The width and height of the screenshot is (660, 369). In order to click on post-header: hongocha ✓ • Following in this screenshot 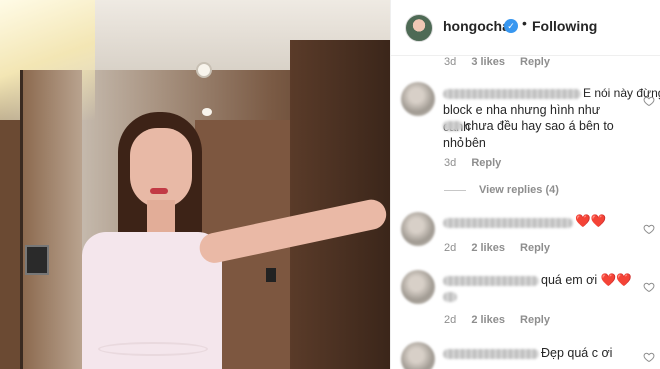, I will do `click(525, 28)`.